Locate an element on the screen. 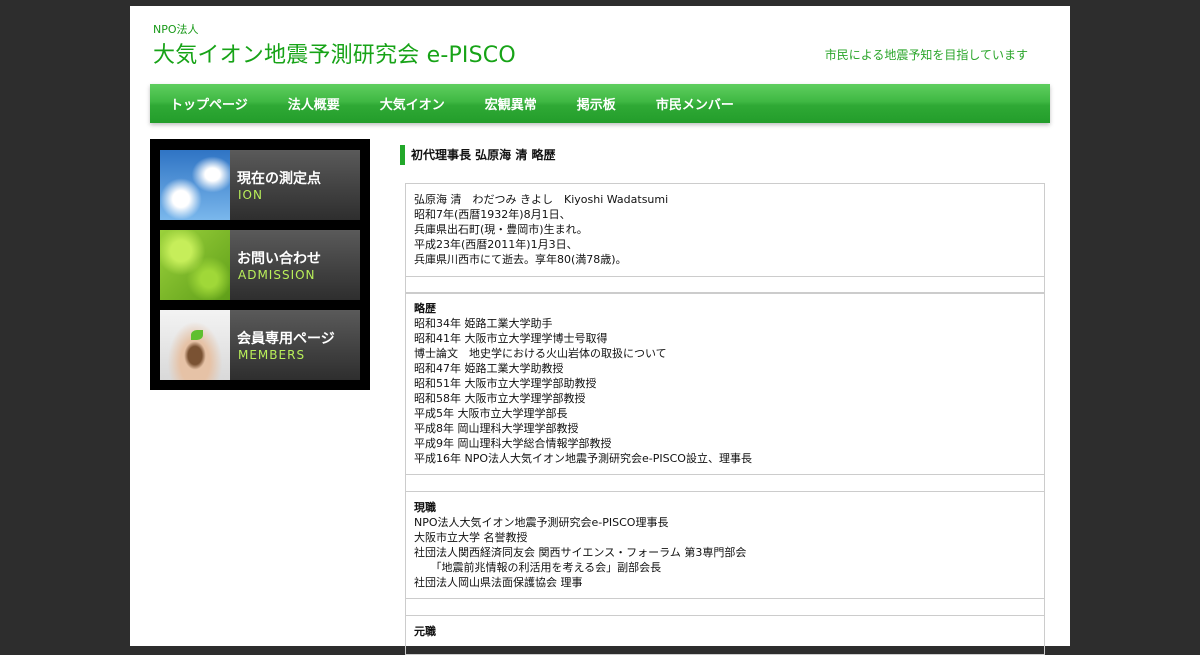 The width and height of the screenshot is (1200, 655). profile-line: 平成23年(西暦2011年)1月3日、 is located at coordinates (496, 244).